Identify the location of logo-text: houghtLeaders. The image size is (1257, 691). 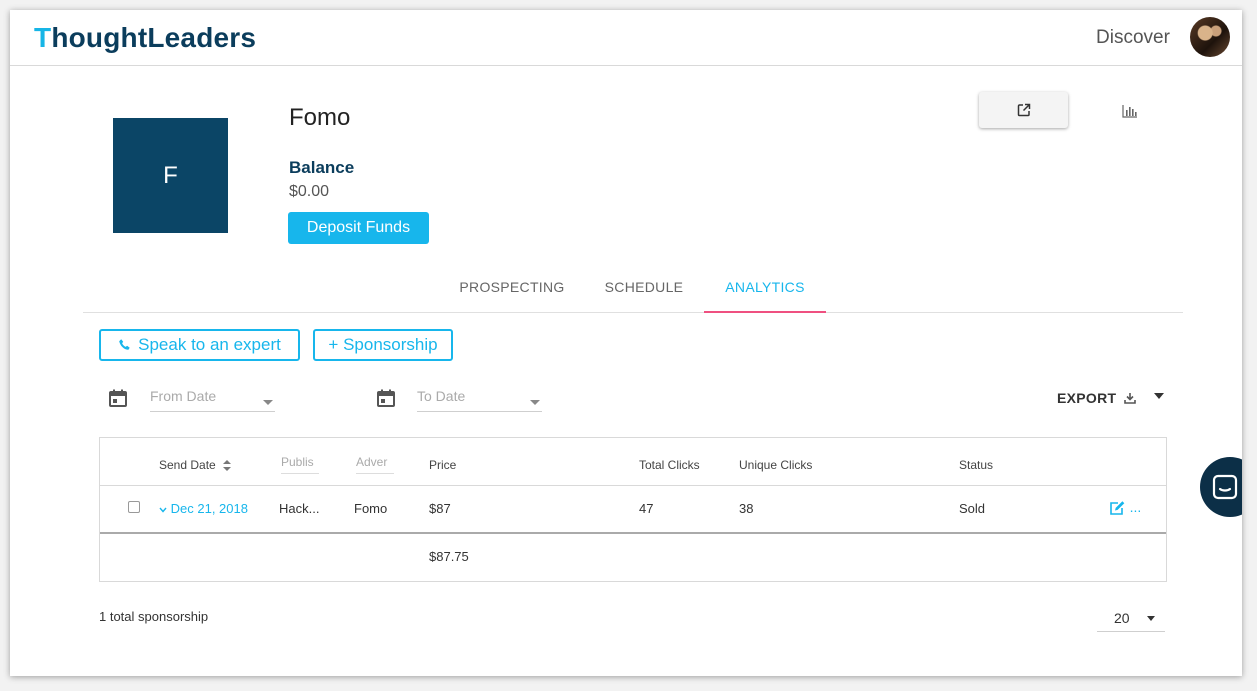
(154, 37).